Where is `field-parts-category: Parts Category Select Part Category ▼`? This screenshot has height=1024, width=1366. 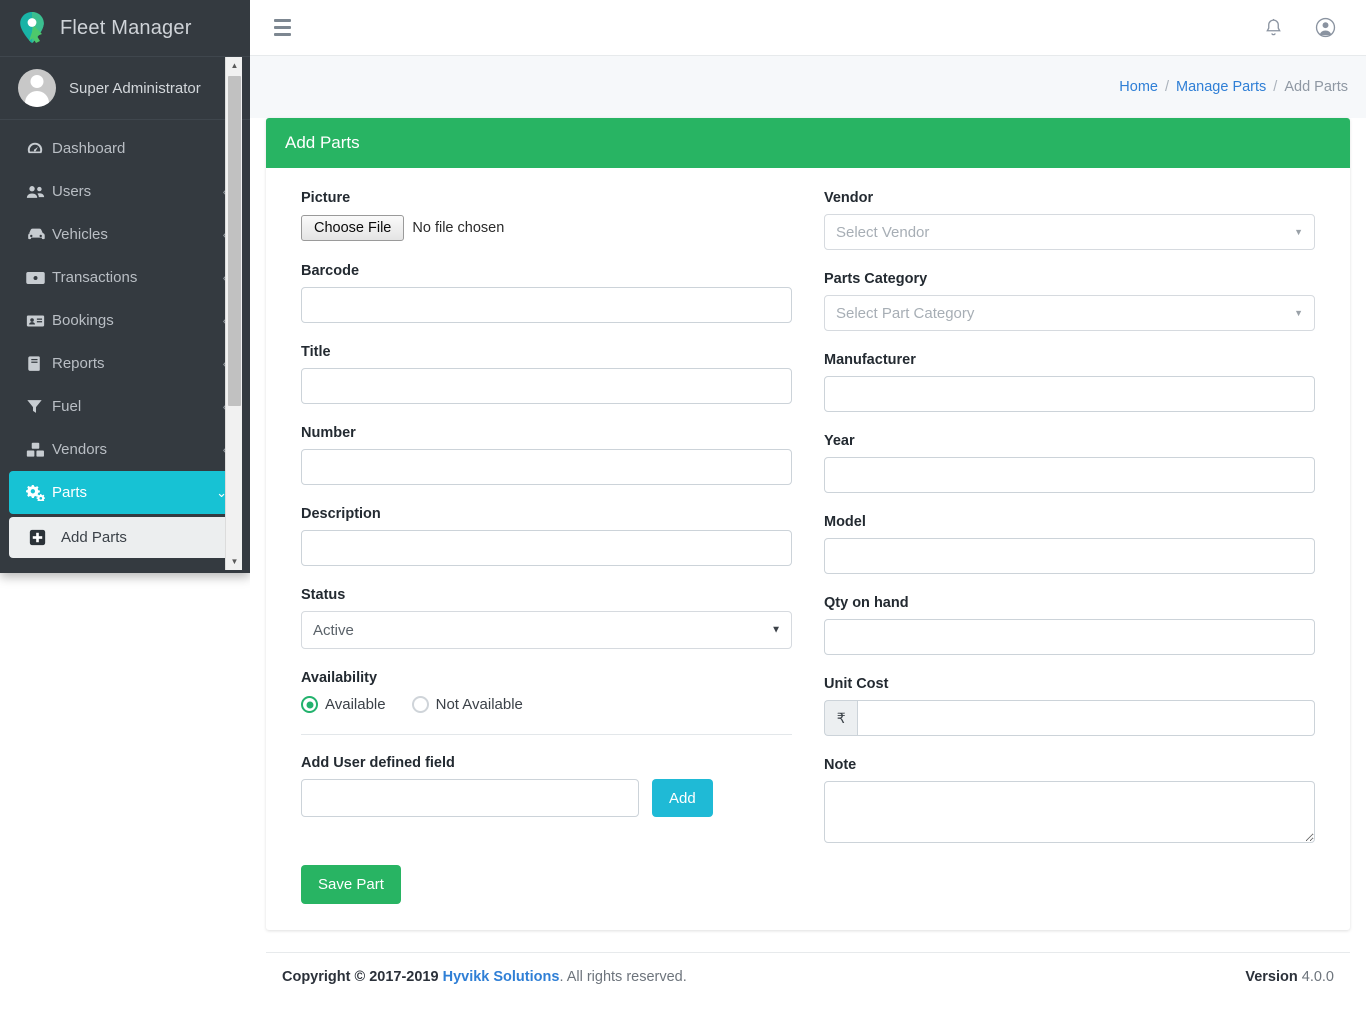
field-parts-category: Parts Category Select Part Category ▼ is located at coordinates (1069, 301).